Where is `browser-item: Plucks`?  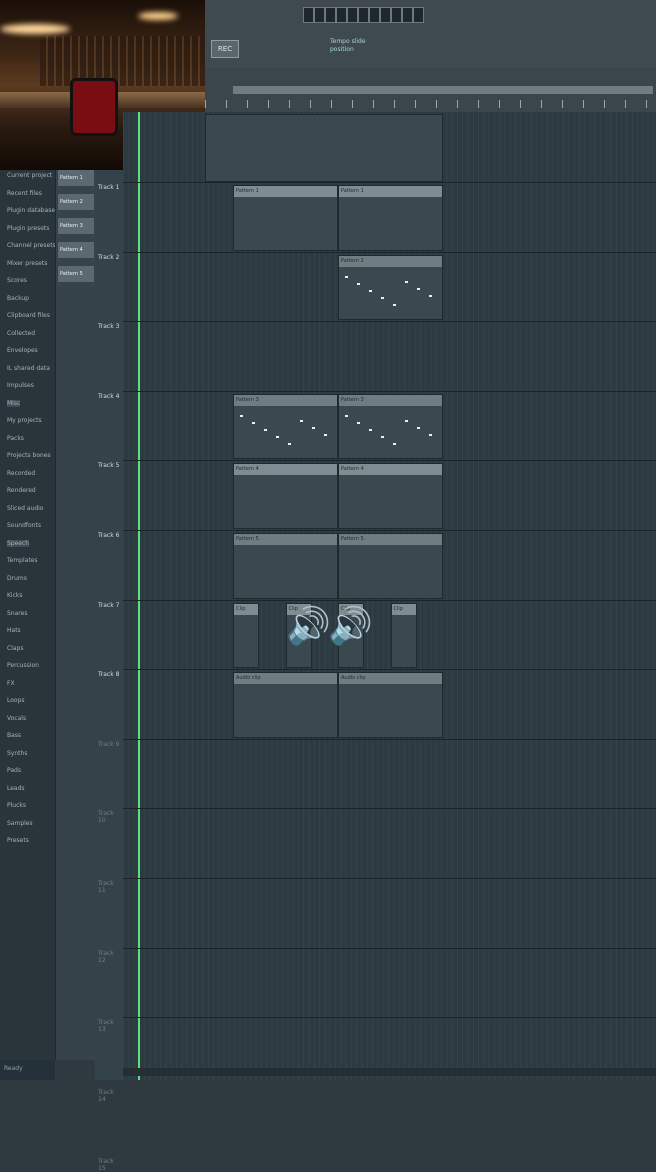
browser-item: Plucks is located at coordinates (16, 805).